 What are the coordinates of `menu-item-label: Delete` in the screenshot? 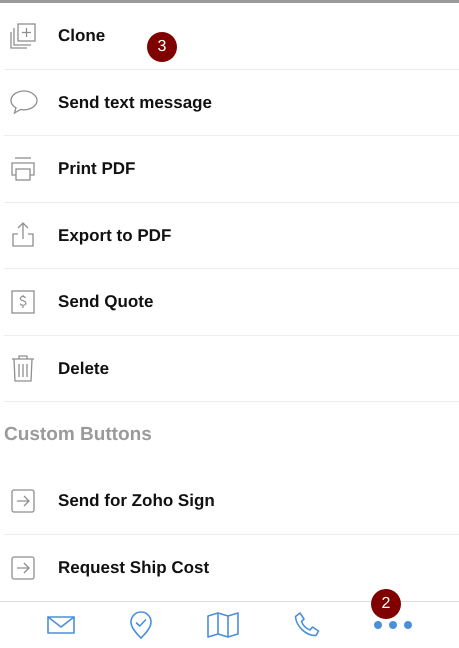 It's located at (84, 369).